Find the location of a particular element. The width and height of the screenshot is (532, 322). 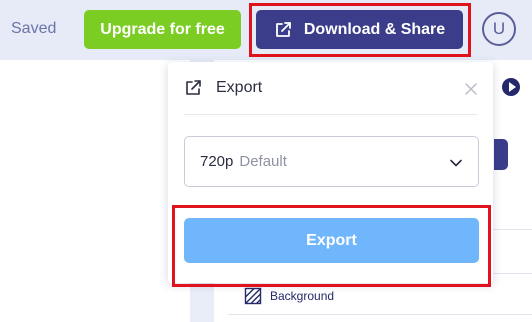

chevron-down-icon is located at coordinates (456, 163).